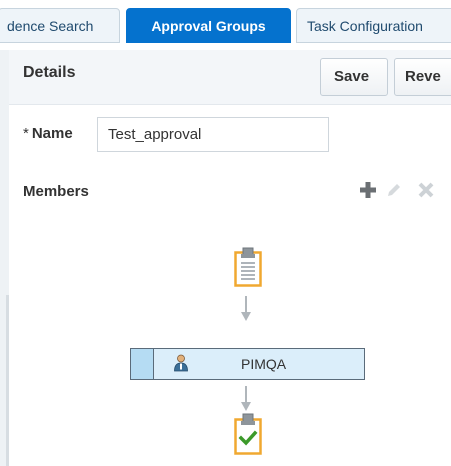 The height and width of the screenshot is (466, 451). I want to click on save-button: Save, so click(354, 77).